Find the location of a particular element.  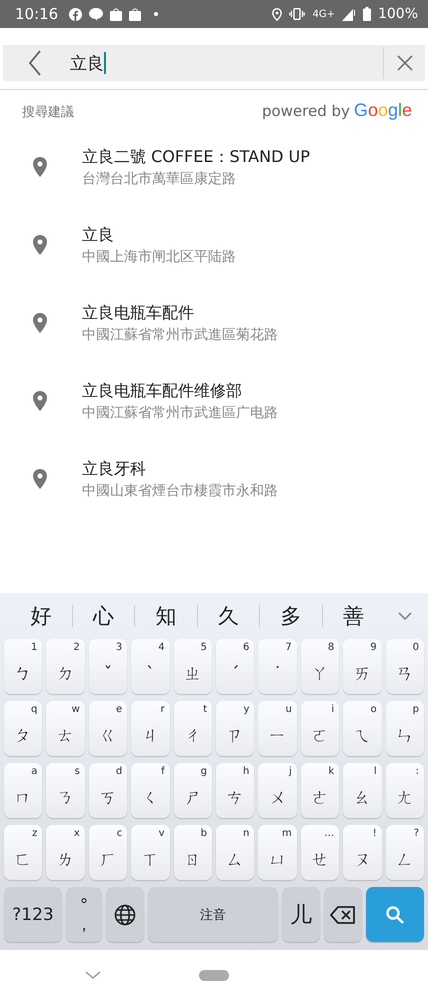

key: q ㄆ is located at coordinates (23, 728).